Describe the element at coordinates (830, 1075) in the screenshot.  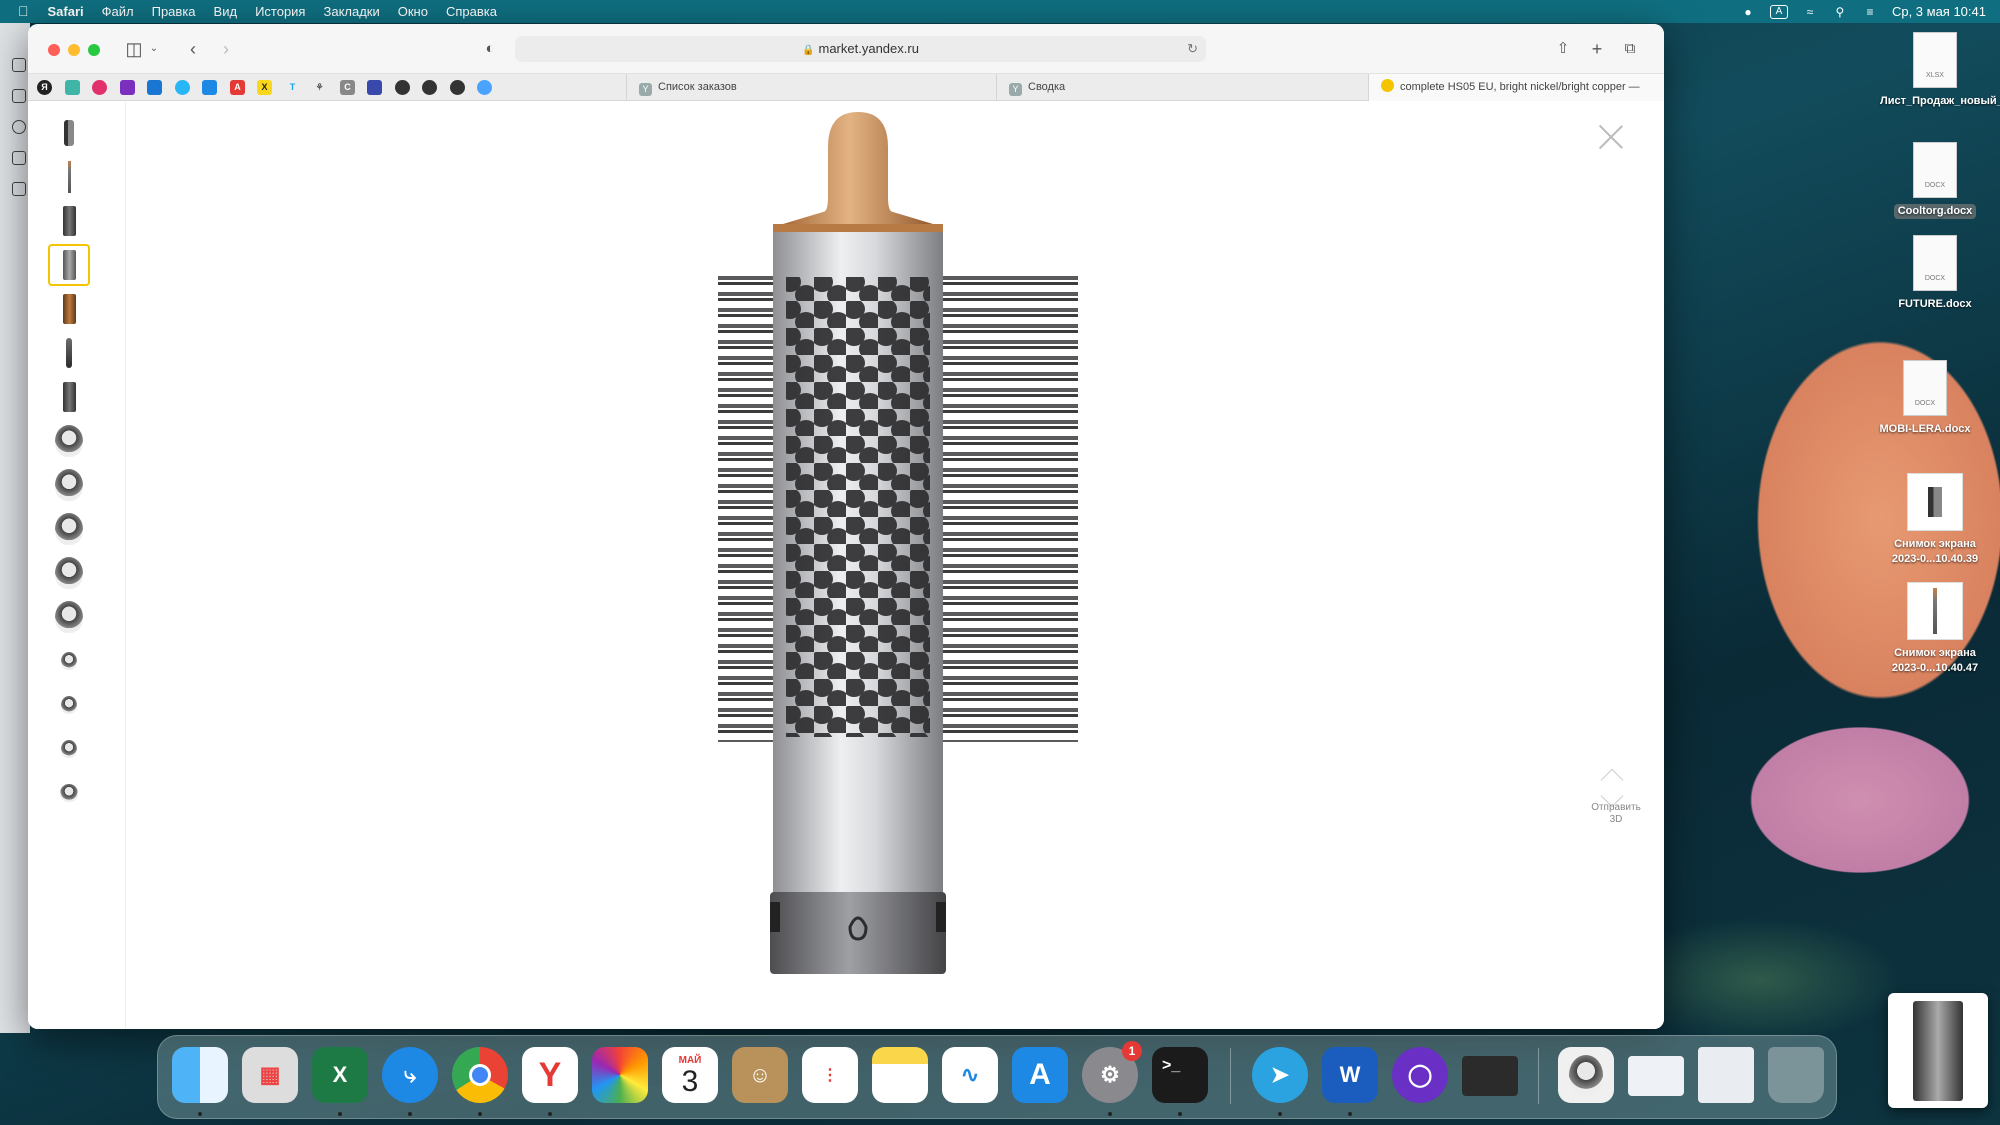
I see `reminders-icon: ⋮` at that location.